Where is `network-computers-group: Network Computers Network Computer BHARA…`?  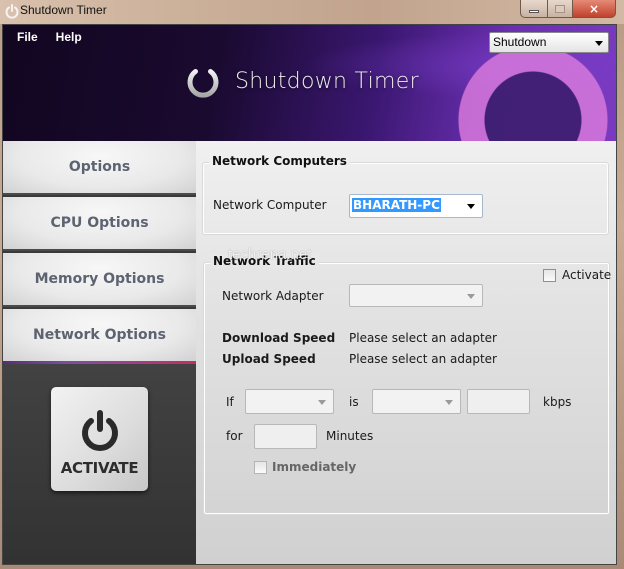 network-computers-group: Network Computers Network Computer BHARA… is located at coordinates (405, 194).